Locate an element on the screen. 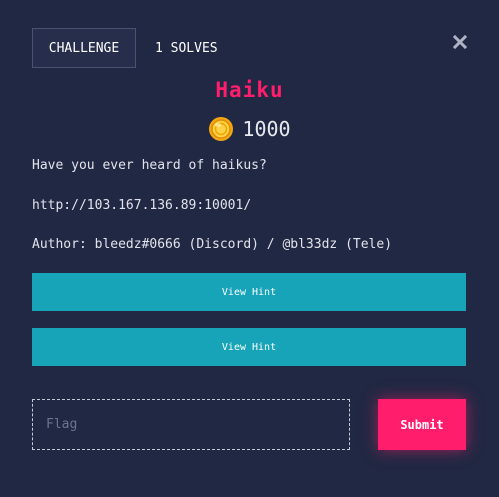 Image resolution: width=499 pixels, height=497 pixels. view-hint-button-1: View Hint is located at coordinates (249, 292).